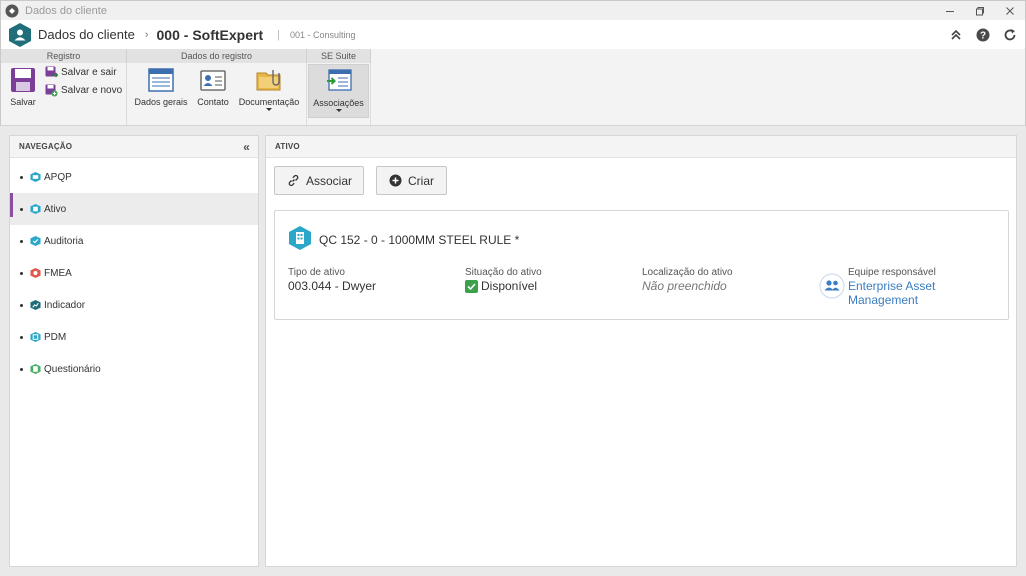  I want to click on save-button: Salvar, so click(23, 87).